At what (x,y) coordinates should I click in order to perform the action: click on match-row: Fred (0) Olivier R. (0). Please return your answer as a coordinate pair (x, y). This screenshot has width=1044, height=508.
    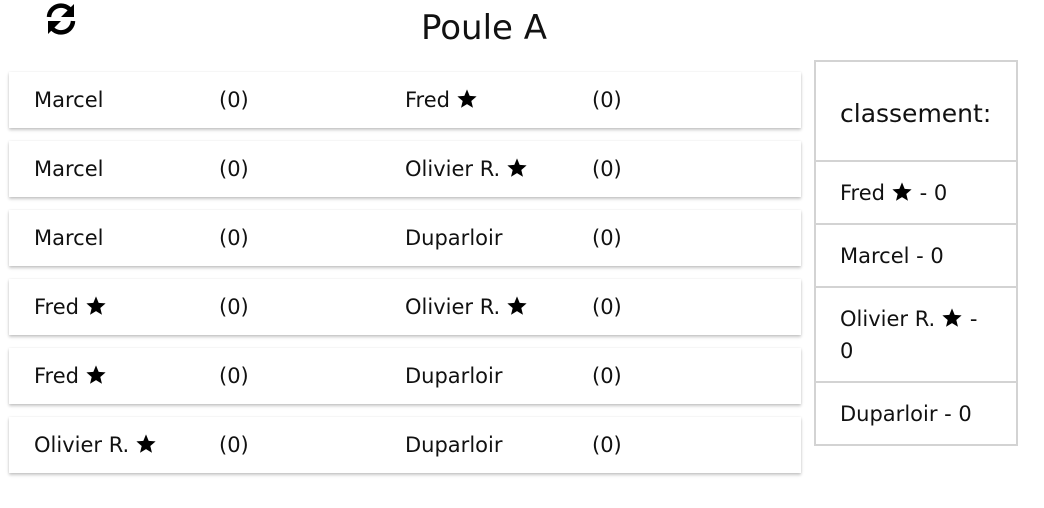
    Looking at the image, I should click on (405, 307).